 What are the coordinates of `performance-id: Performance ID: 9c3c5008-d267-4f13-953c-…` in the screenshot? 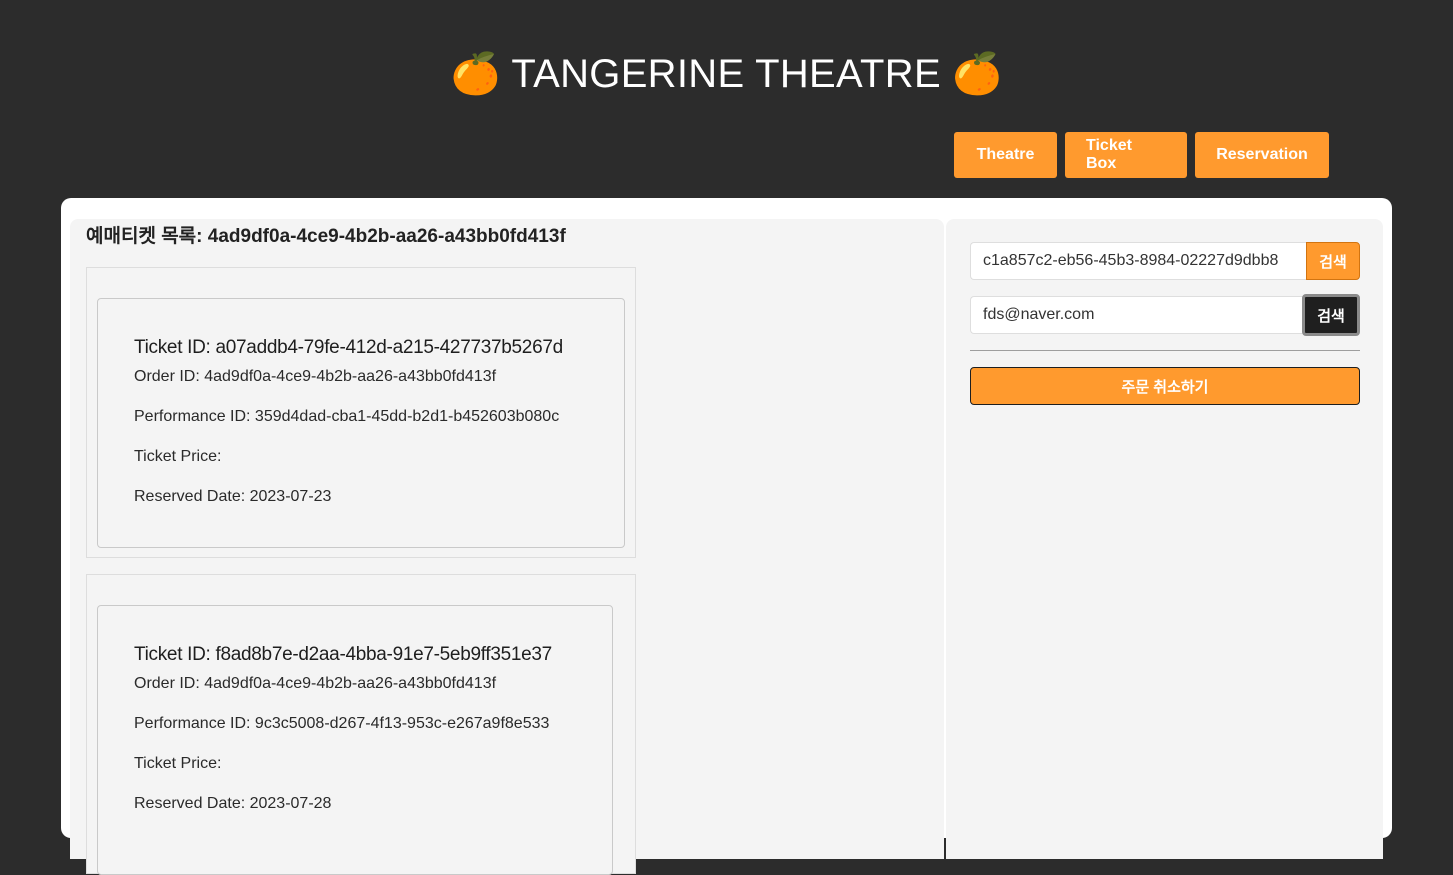 It's located at (342, 723).